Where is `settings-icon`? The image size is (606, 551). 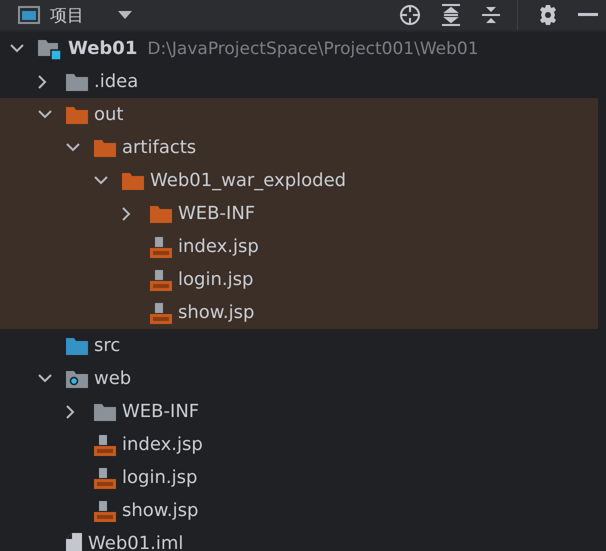 settings-icon is located at coordinates (548, 15).